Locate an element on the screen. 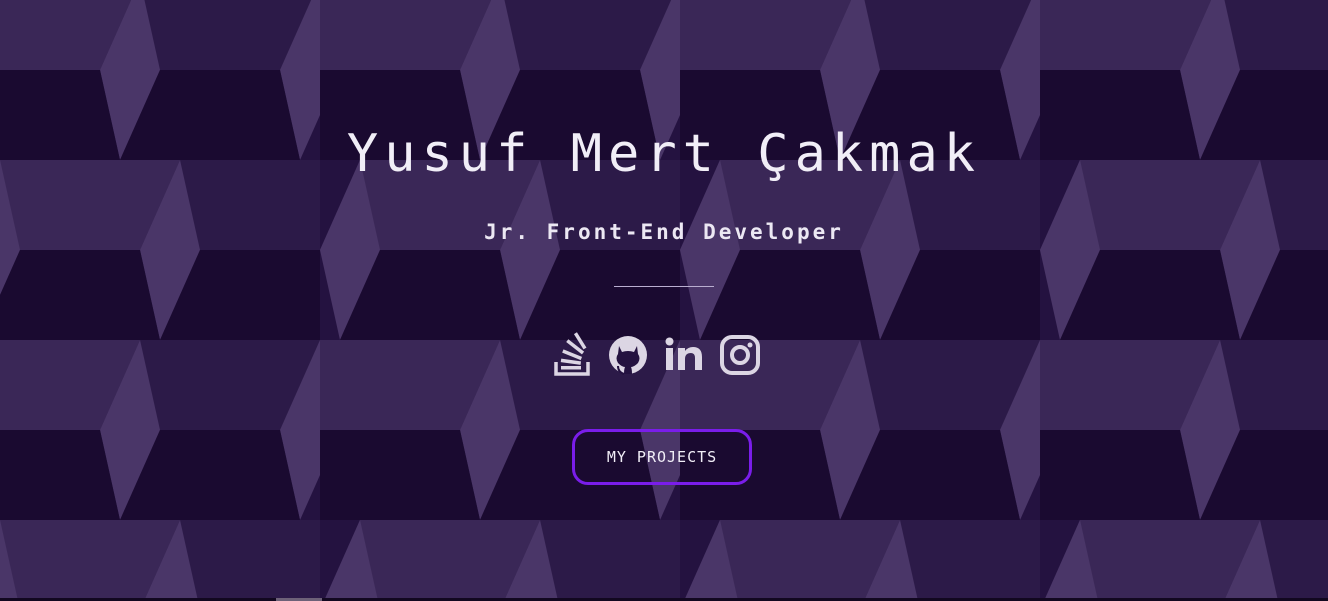  stackoverflow-icon is located at coordinates (572, 354).